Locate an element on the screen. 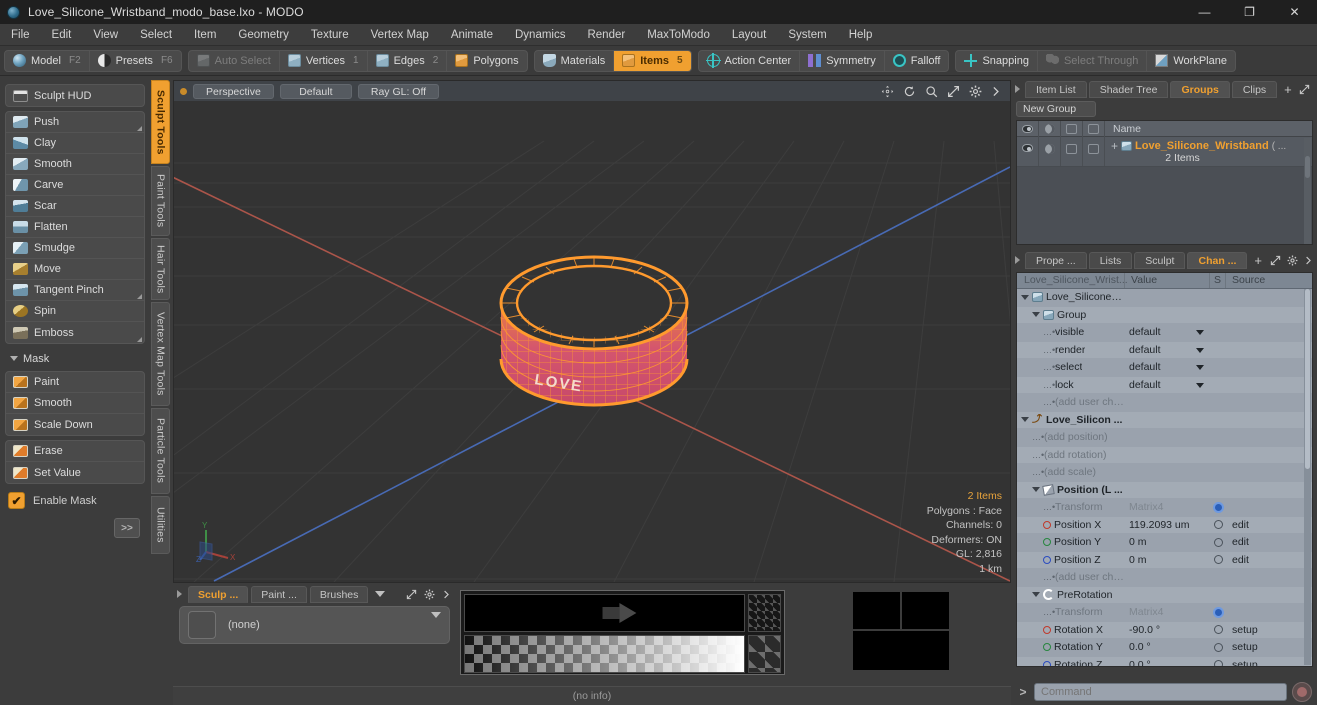  tool-tab-particle-tools: Particle Tools is located at coordinates (160, 451).